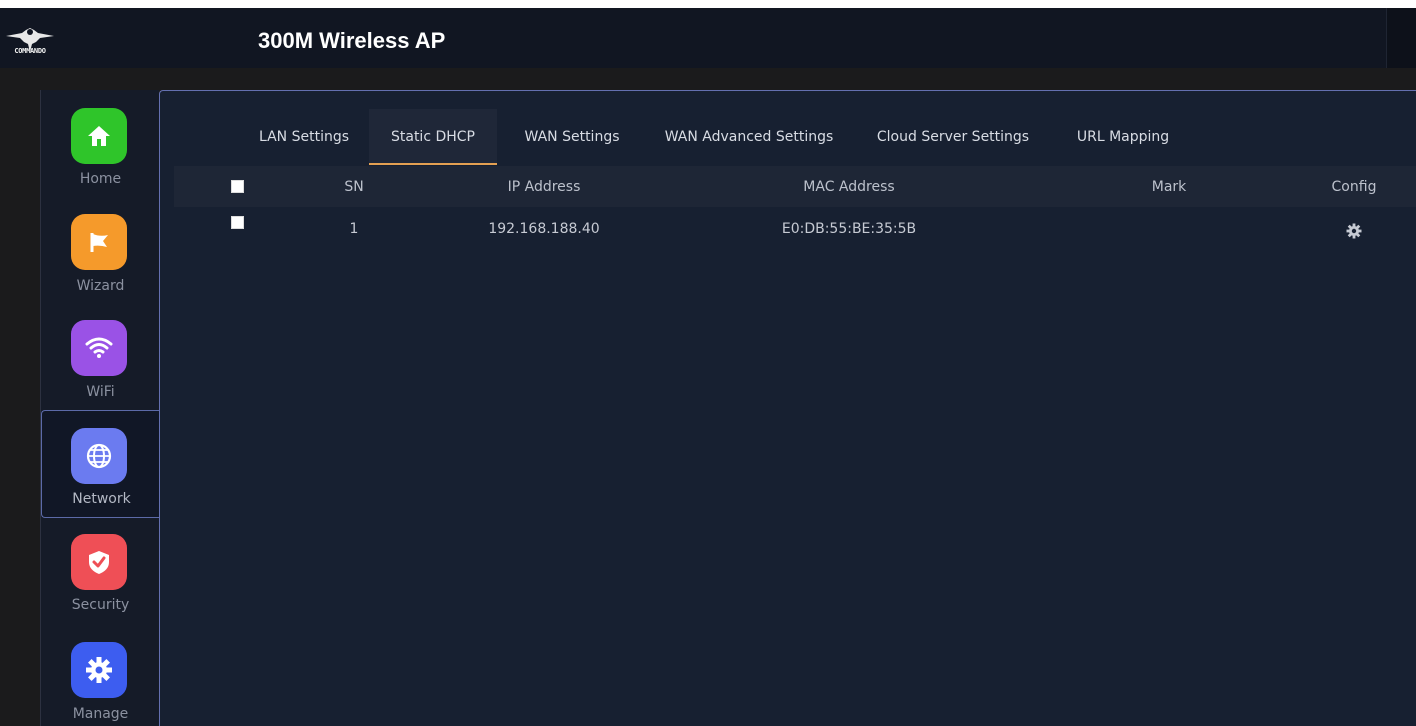  I want to click on sidebar-item-wizard: Wizard, so click(100, 249).